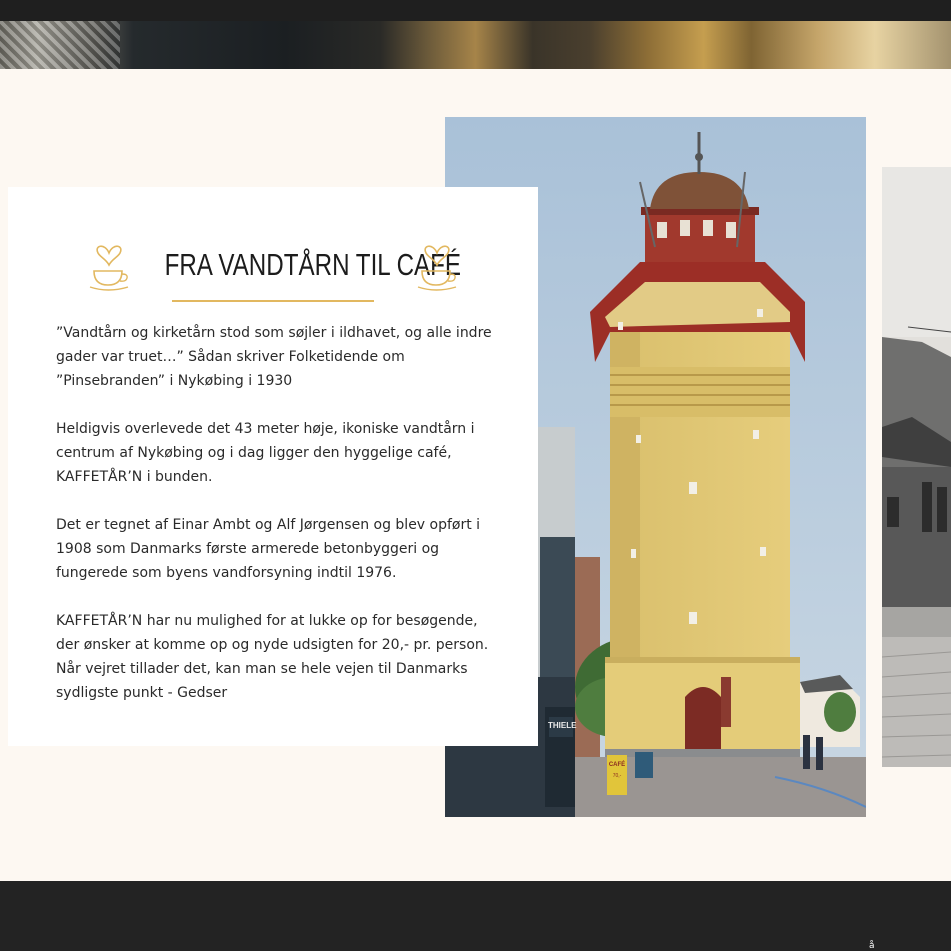 This screenshot has height=951, width=951. What do you see at coordinates (475, 10) in the screenshot?
I see `top-bar` at bounding box center [475, 10].